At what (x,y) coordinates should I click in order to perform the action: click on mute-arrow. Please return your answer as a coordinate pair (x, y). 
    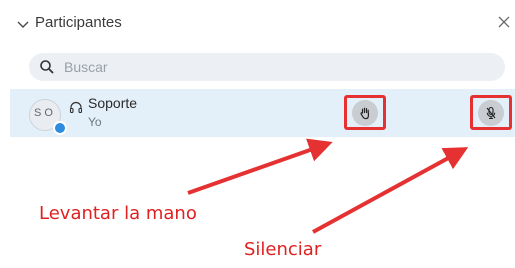
    Looking at the image, I should click on (390, 190).